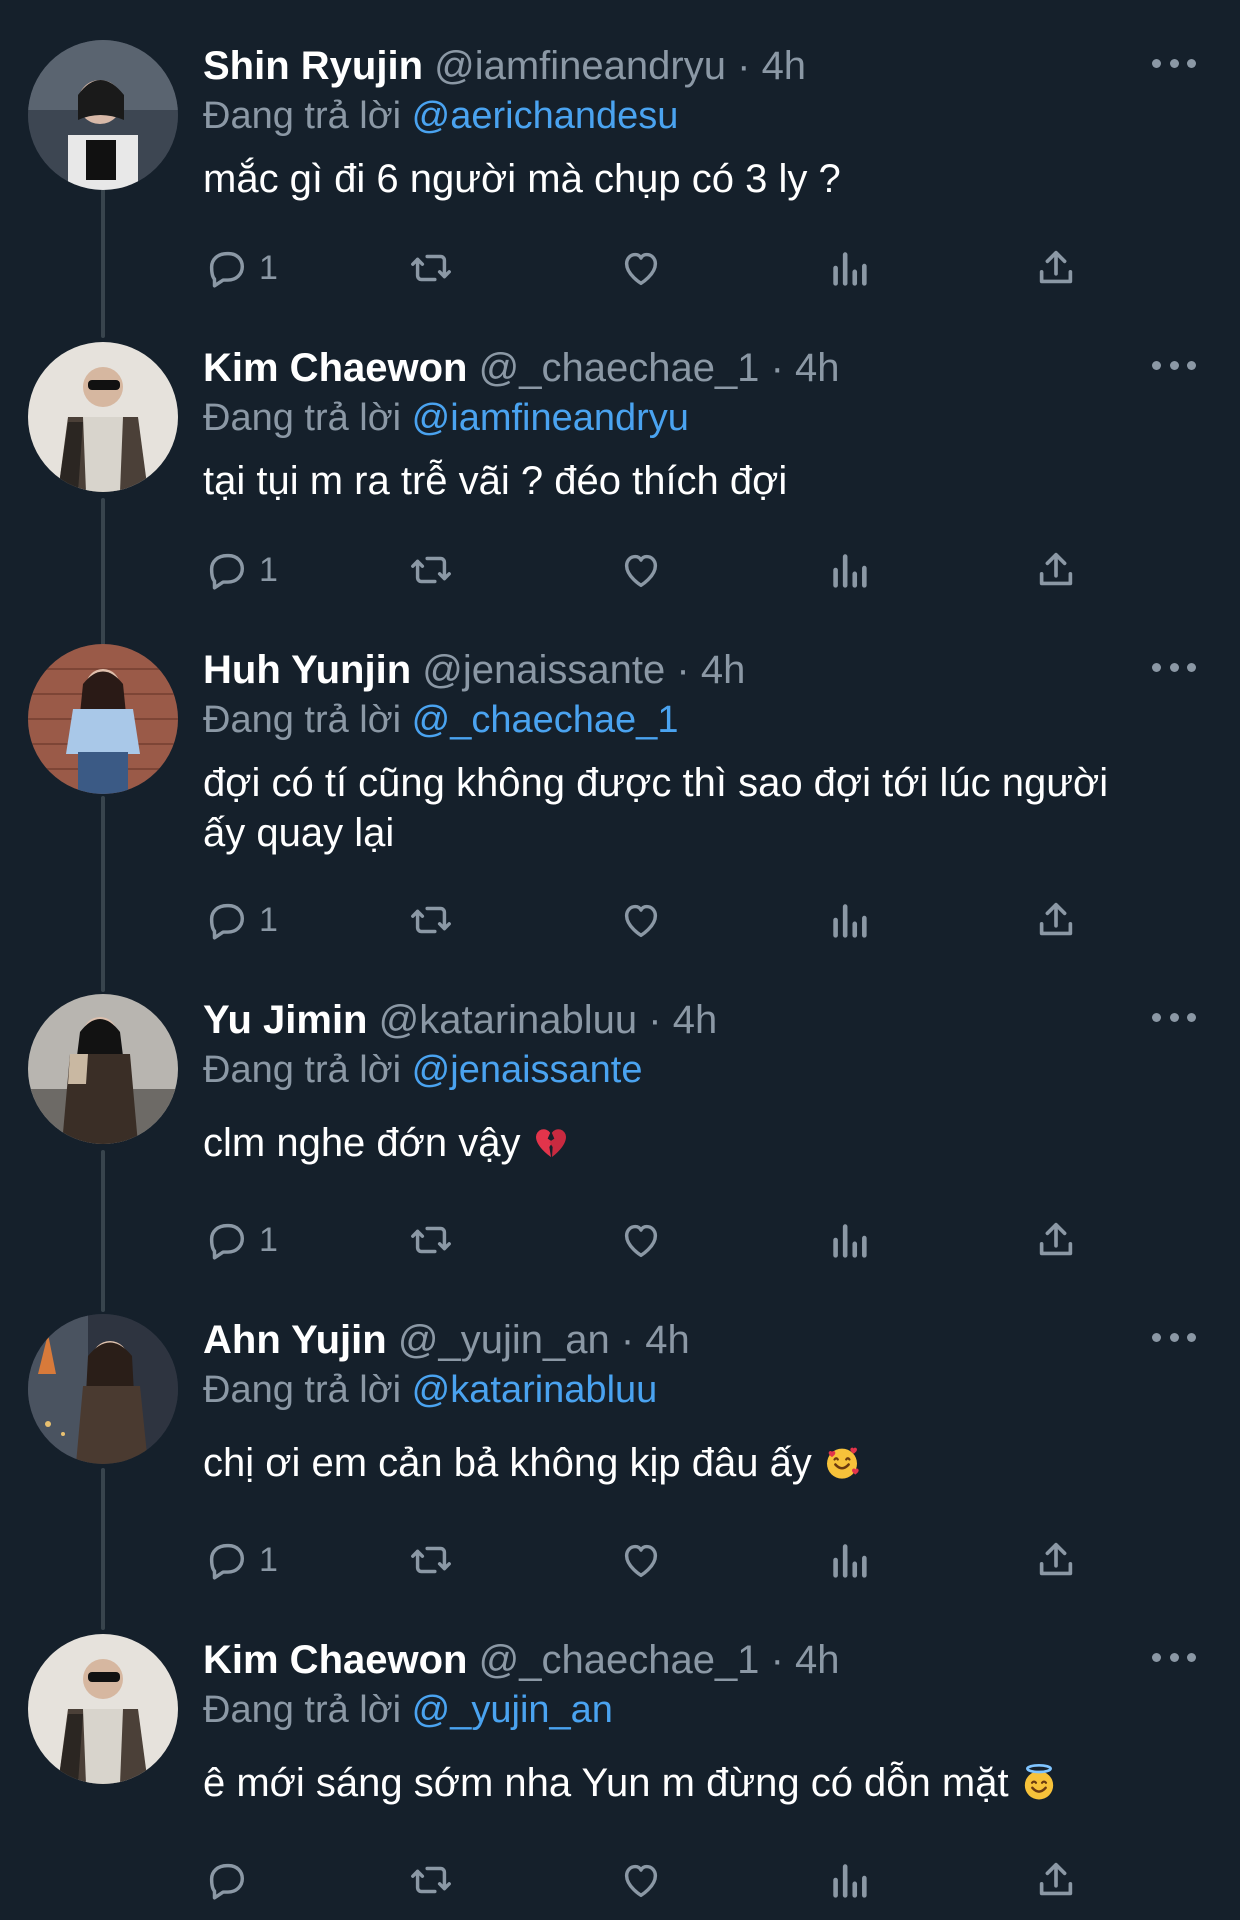 This screenshot has height=1920, width=1240. I want to click on mention-link: @iamfineandryu, so click(550, 418).